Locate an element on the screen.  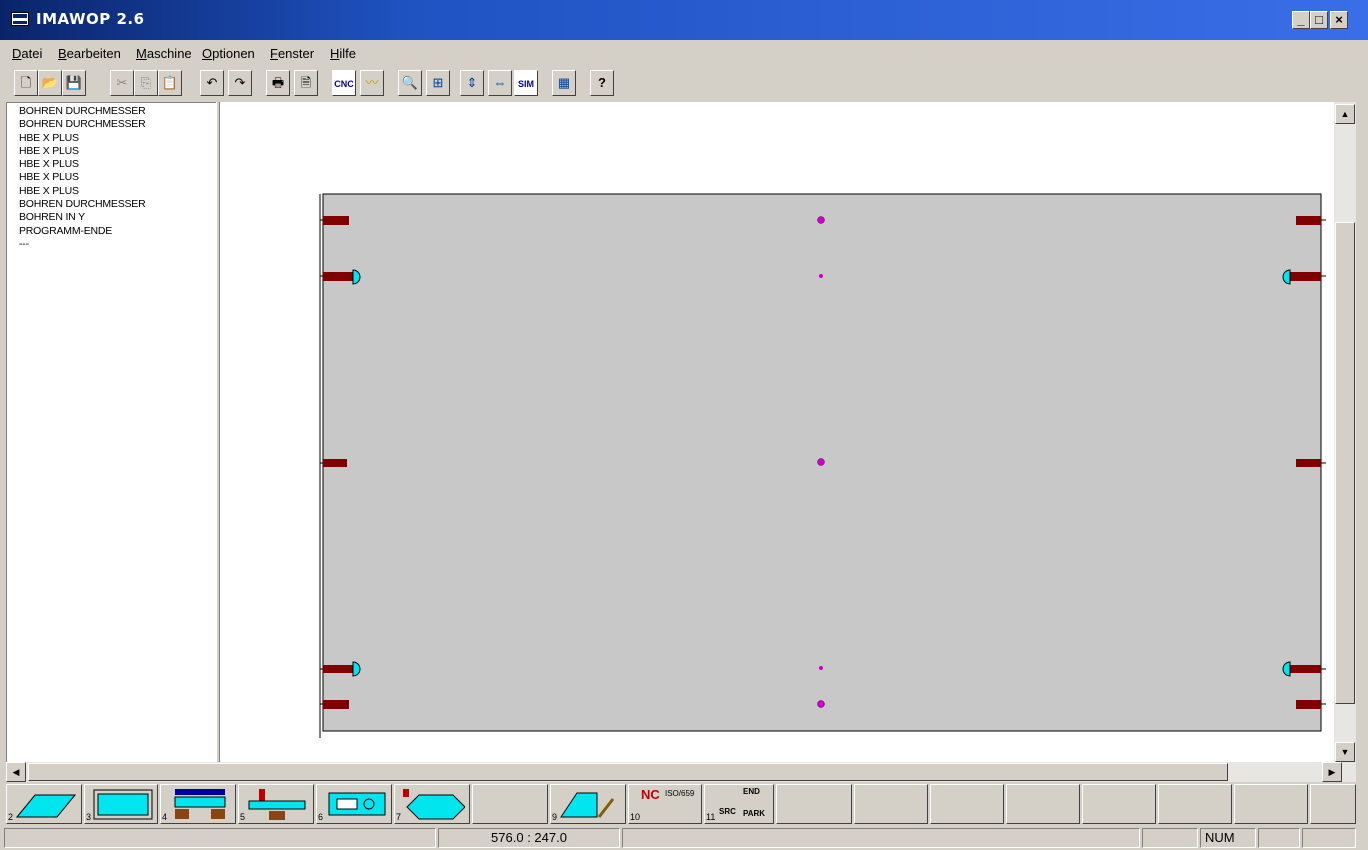
zoom-icon: 🔍 is located at coordinates (410, 83).